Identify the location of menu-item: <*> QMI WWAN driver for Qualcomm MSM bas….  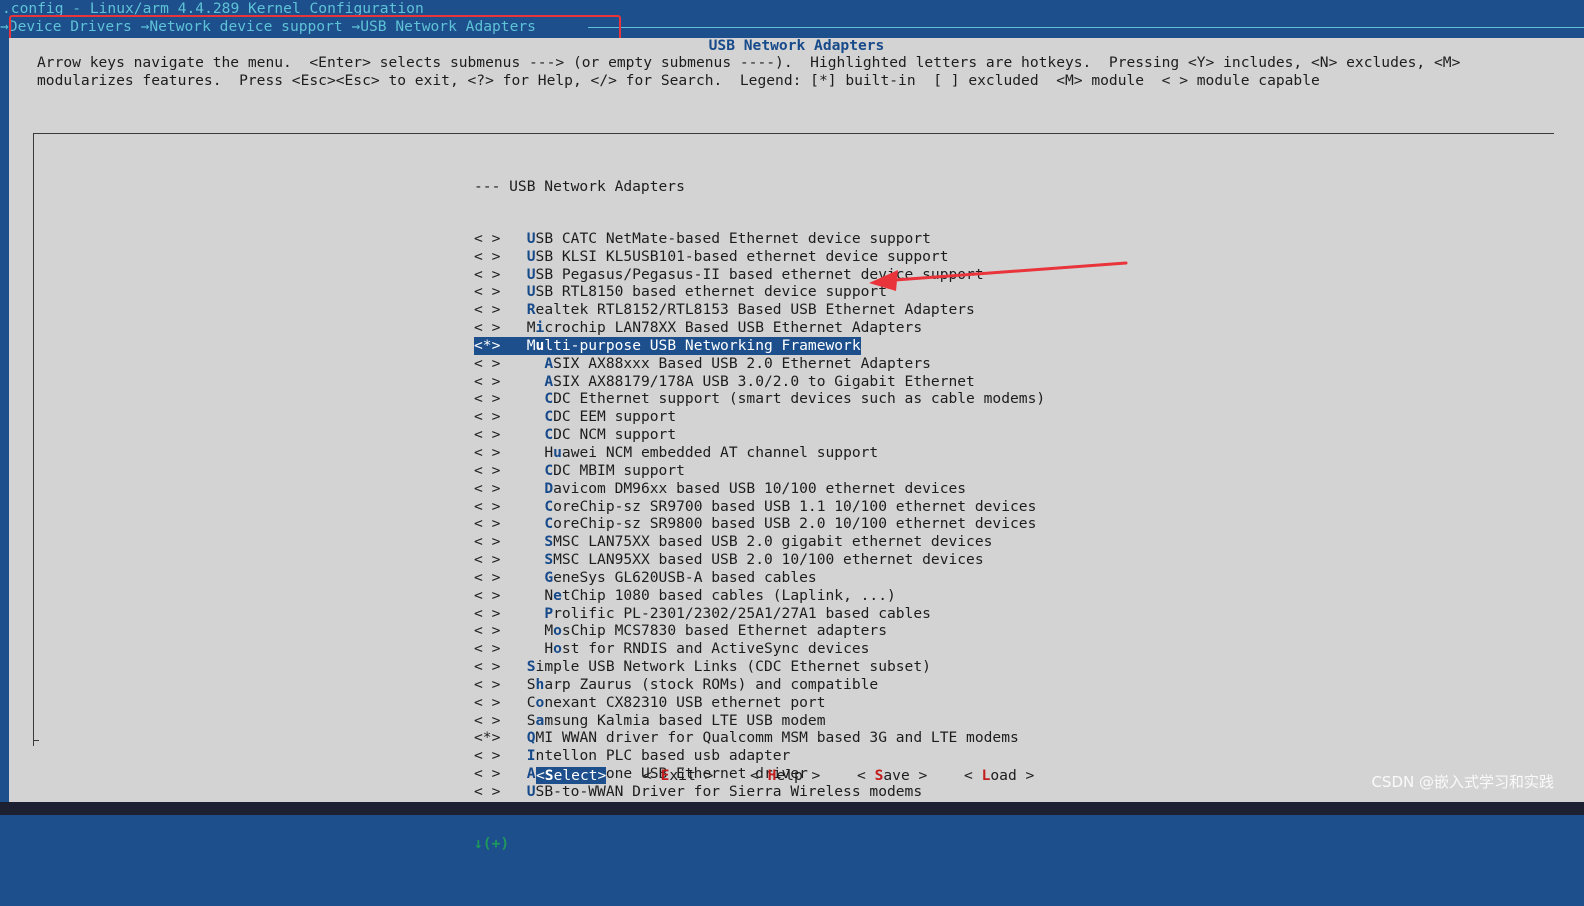
(759, 738).